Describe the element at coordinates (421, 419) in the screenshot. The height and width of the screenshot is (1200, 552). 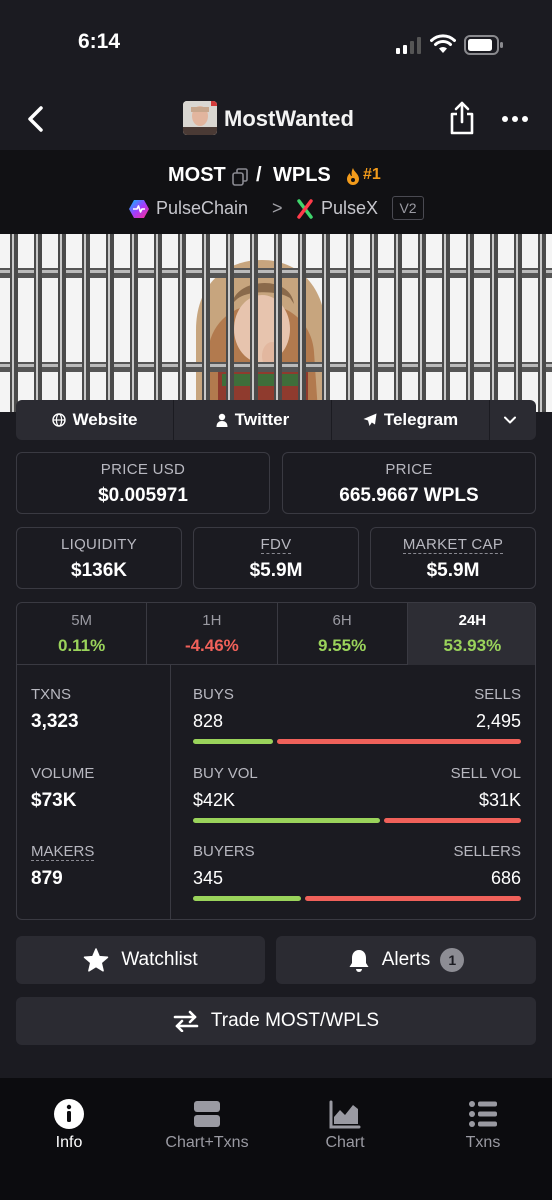
I see `telegram-label: Telegram` at that location.